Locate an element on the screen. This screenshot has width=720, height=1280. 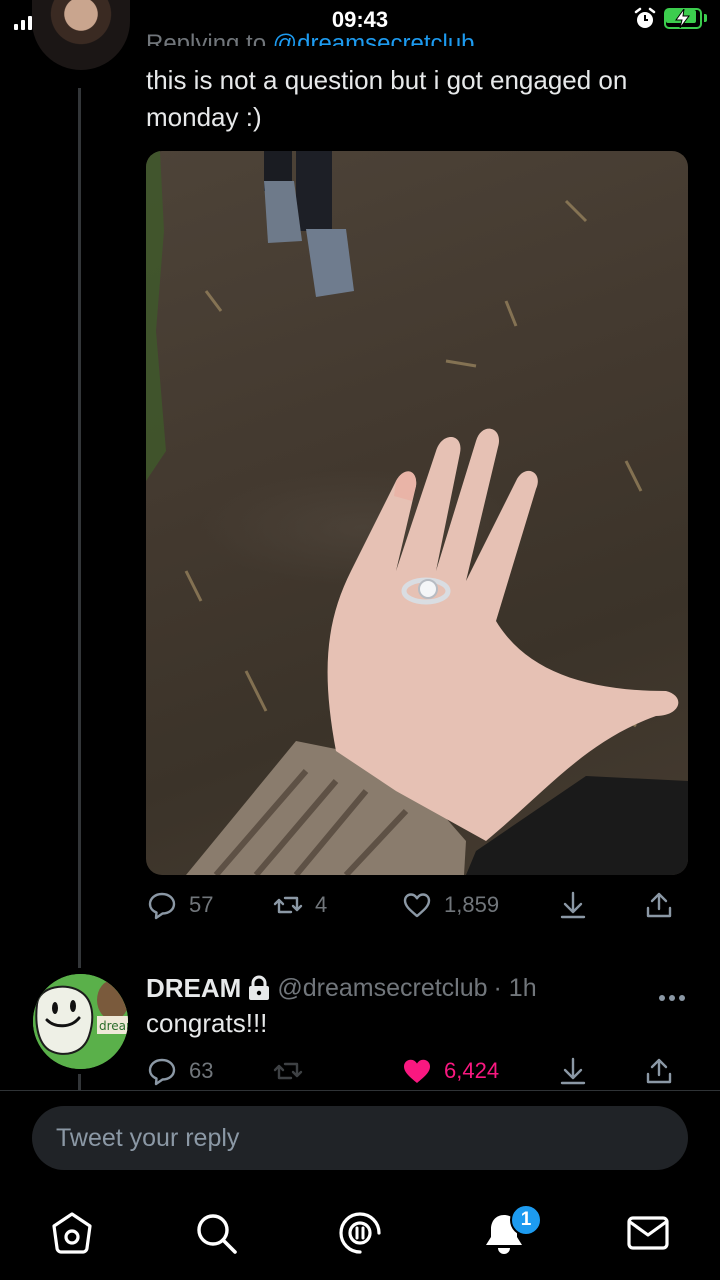
reply-header: DREAM @dreamsecretclub · 1h is located at coordinates (341, 988).